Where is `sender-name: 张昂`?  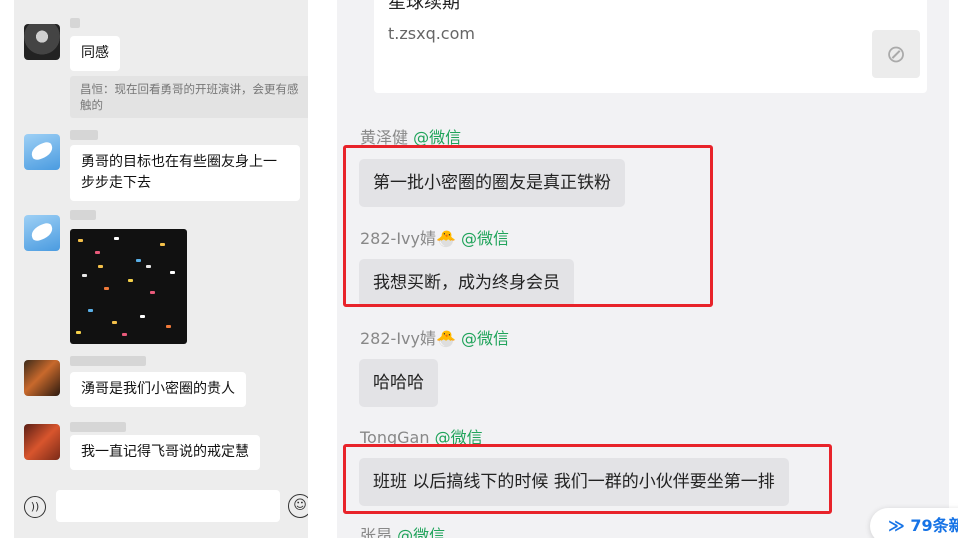 sender-name: 张昂 is located at coordinates (376, 532).